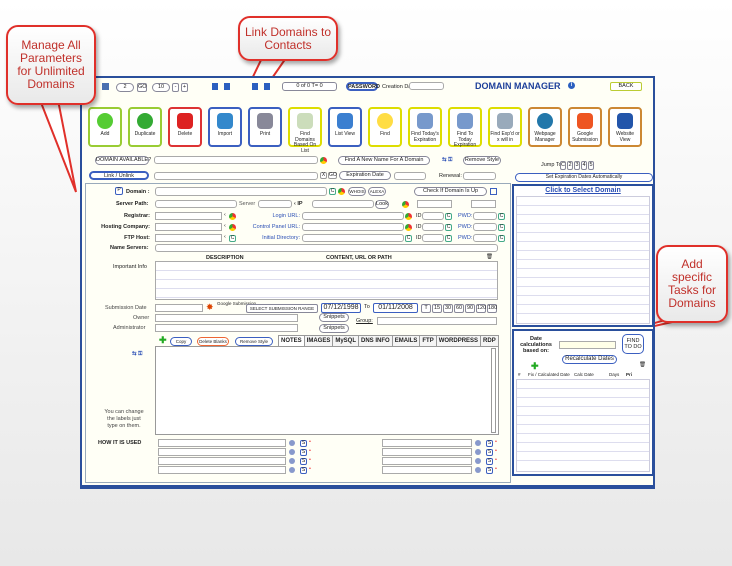  I want to click on toolbar-button-1: Duplicate, so click(145, 127).